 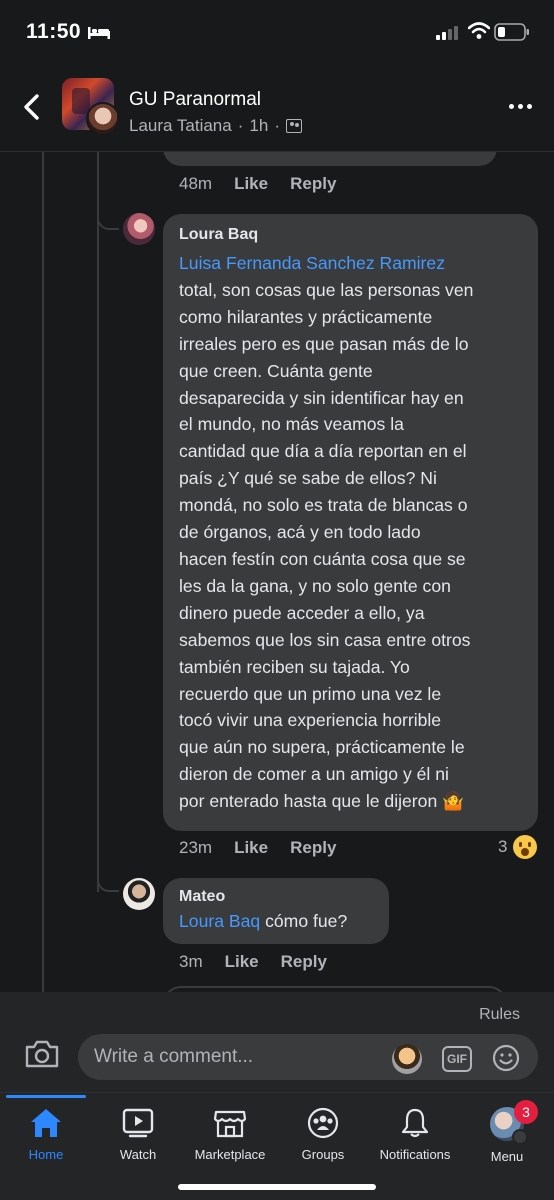 What do you see at coordinates (264, 962) in the screenshot?
I see `comment-actions: 3m Like Reply` at bounding box center [264, 962].